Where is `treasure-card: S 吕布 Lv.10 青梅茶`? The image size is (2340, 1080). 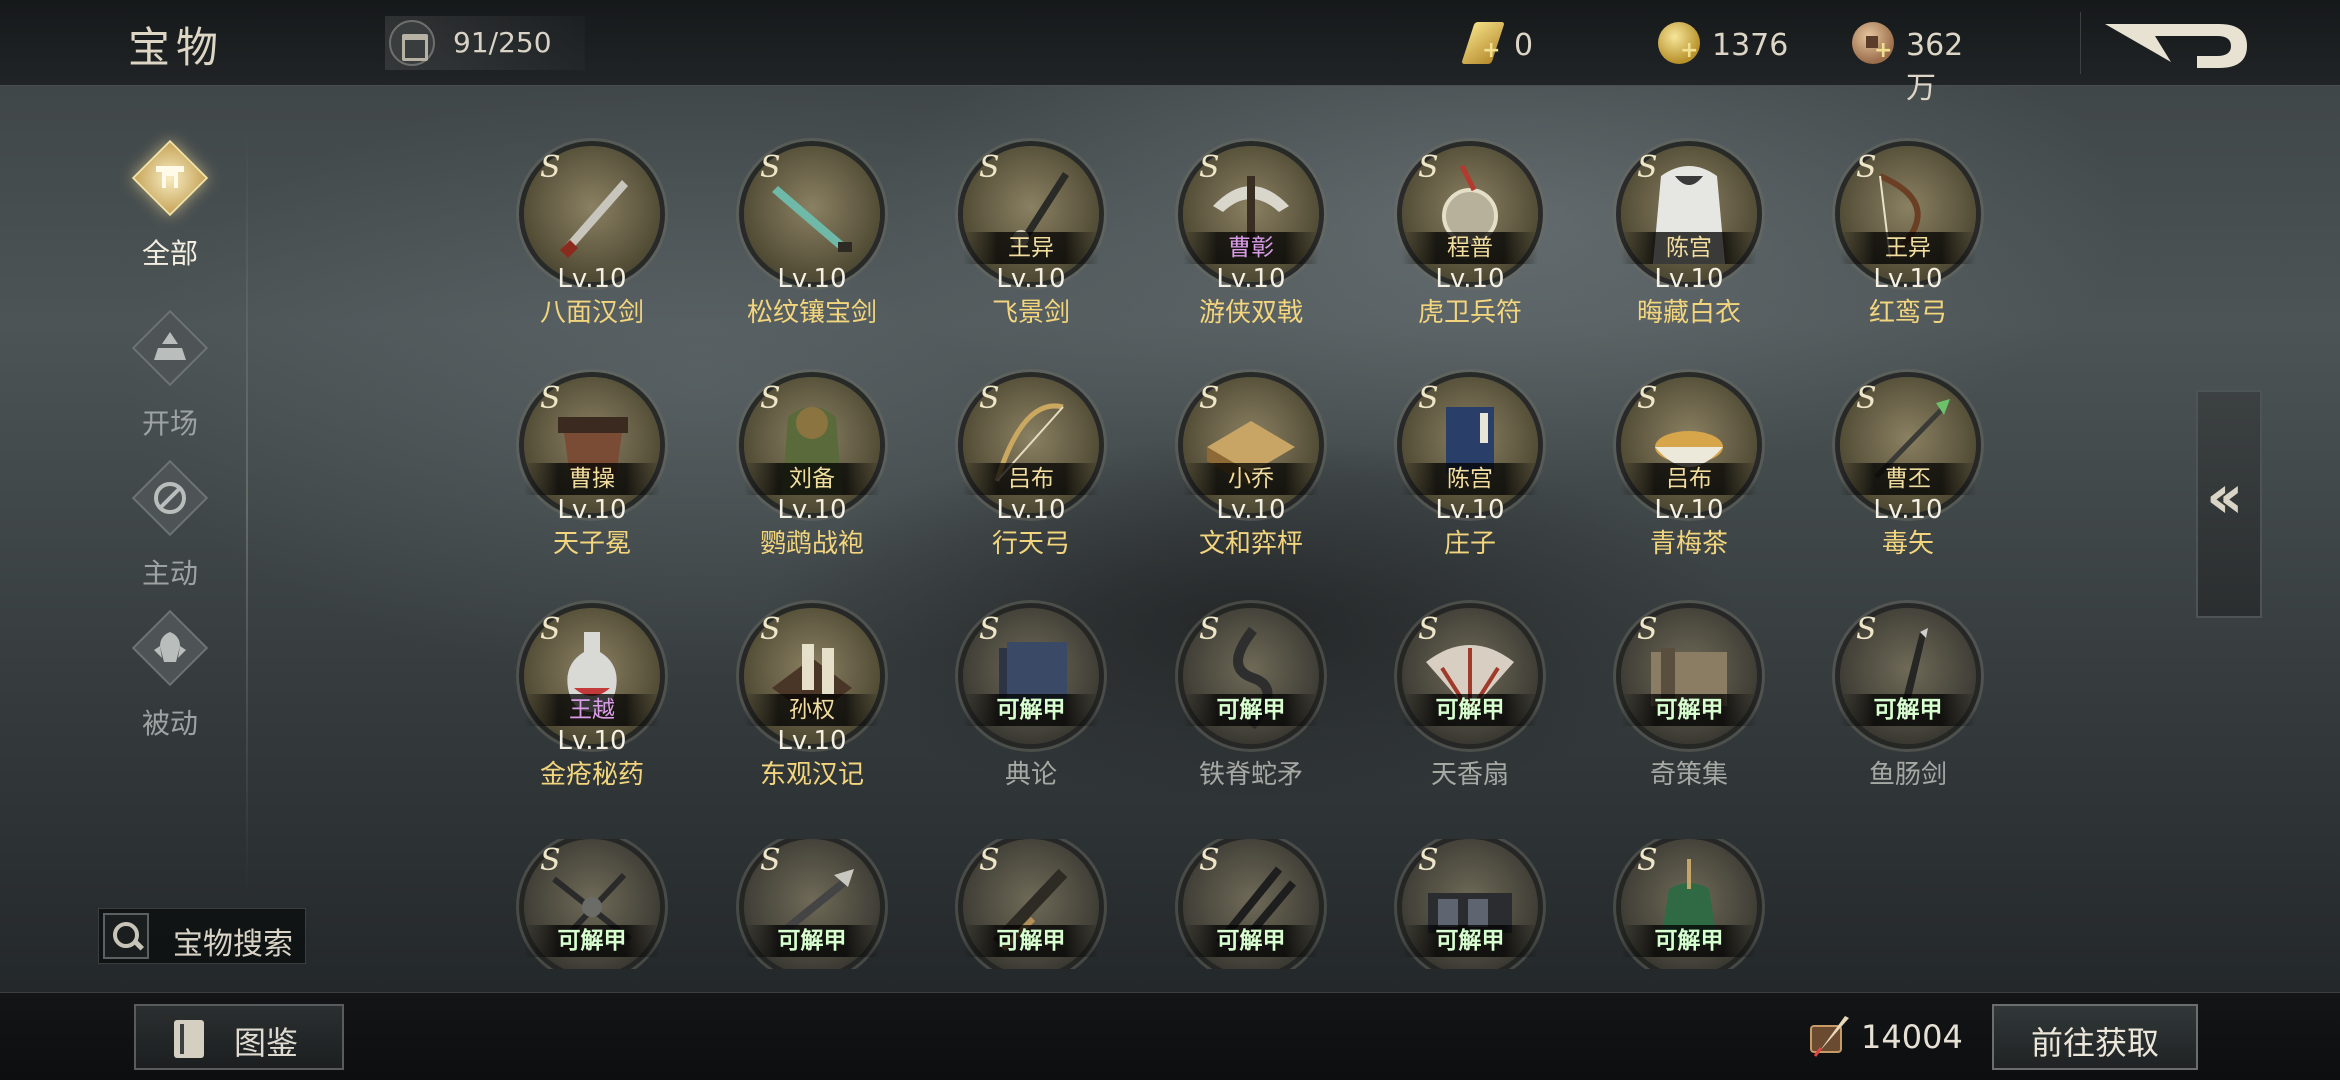 treasure-card: S 吕布 Lv.10 青梅茶 is located at coordinates (1683, 482).